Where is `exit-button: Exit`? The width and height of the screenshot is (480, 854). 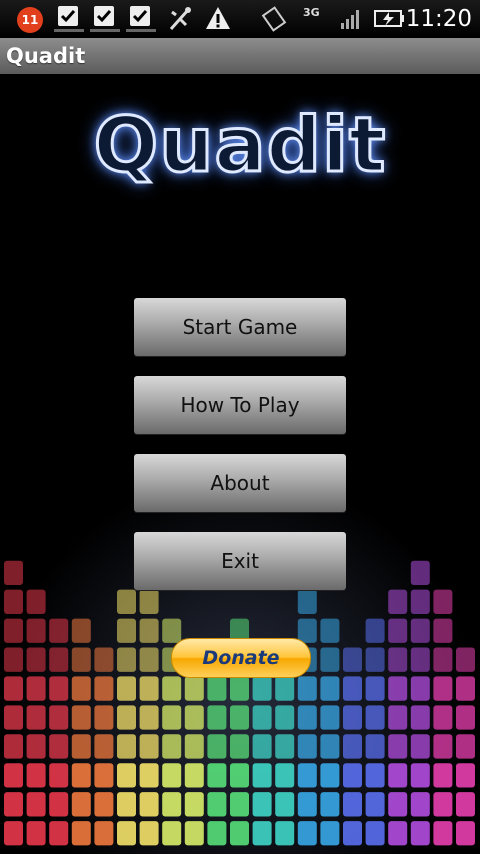 exit-button: Exit is located at coordinates (240, 561).